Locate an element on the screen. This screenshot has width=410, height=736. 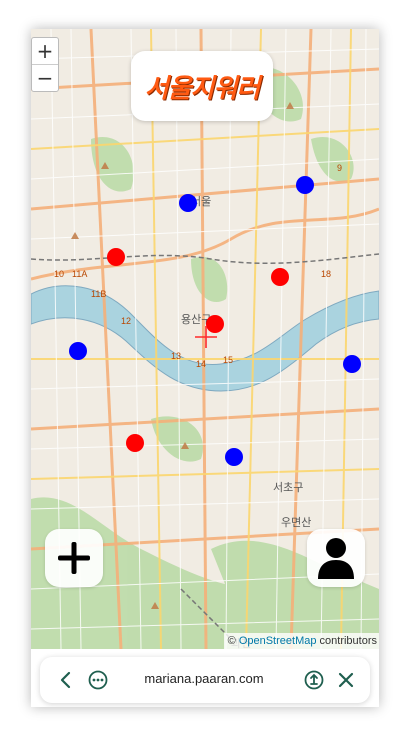
svg-text: 11B is located at coordinates (98, 294).